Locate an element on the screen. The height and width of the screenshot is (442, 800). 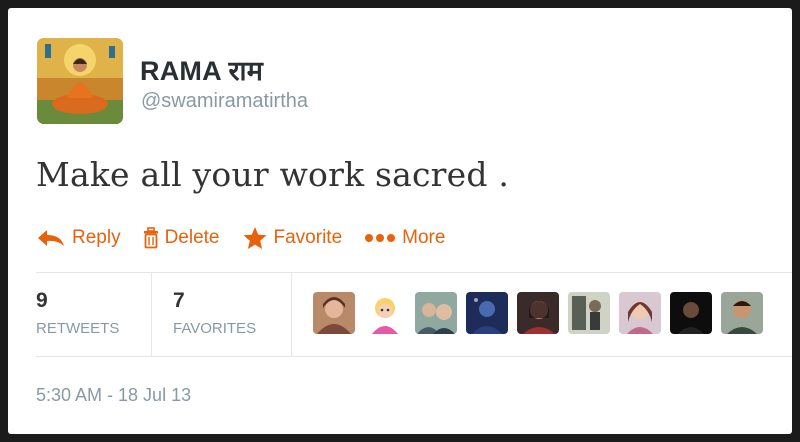
author-name: RAMA राम is located at coordinates (201, 69).